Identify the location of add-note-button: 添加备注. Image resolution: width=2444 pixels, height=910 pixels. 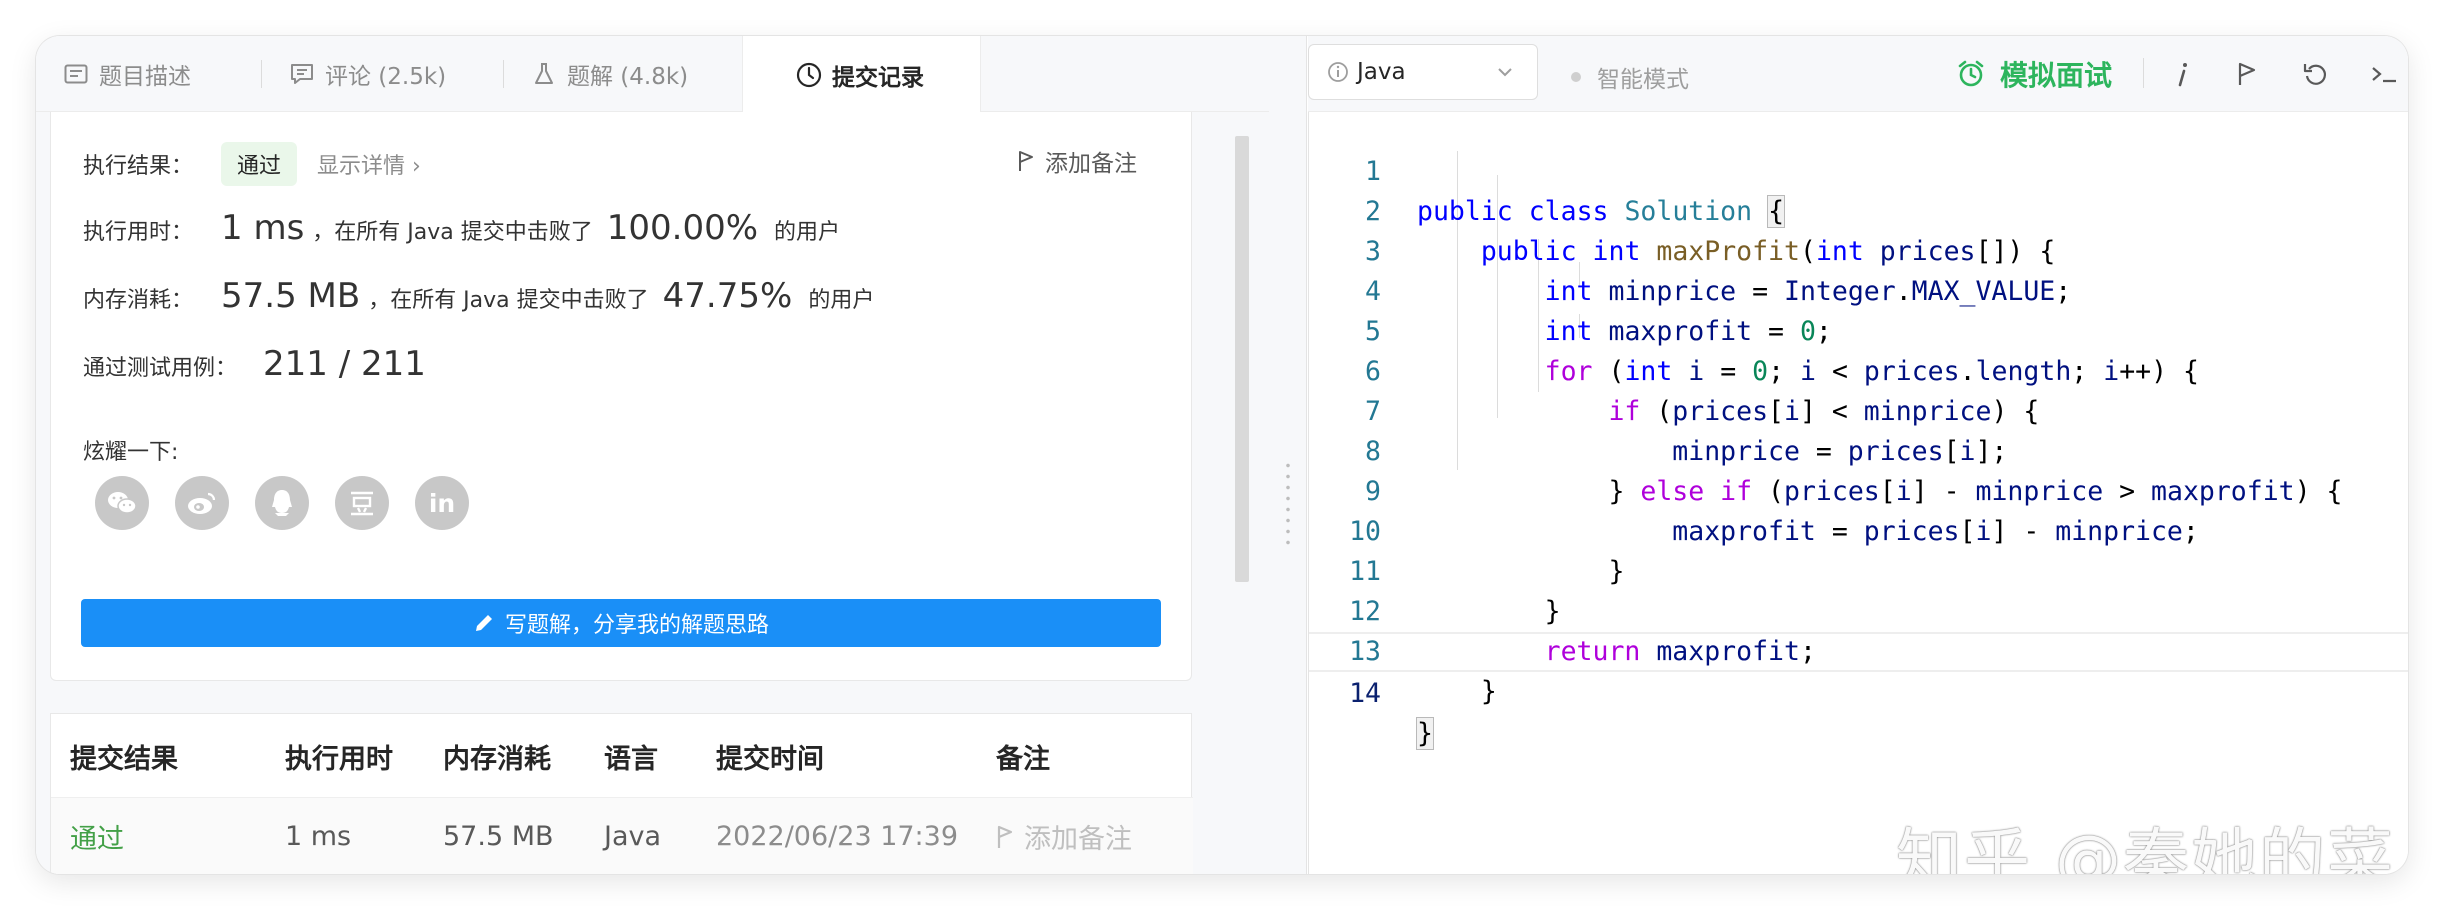
(1077, 161).